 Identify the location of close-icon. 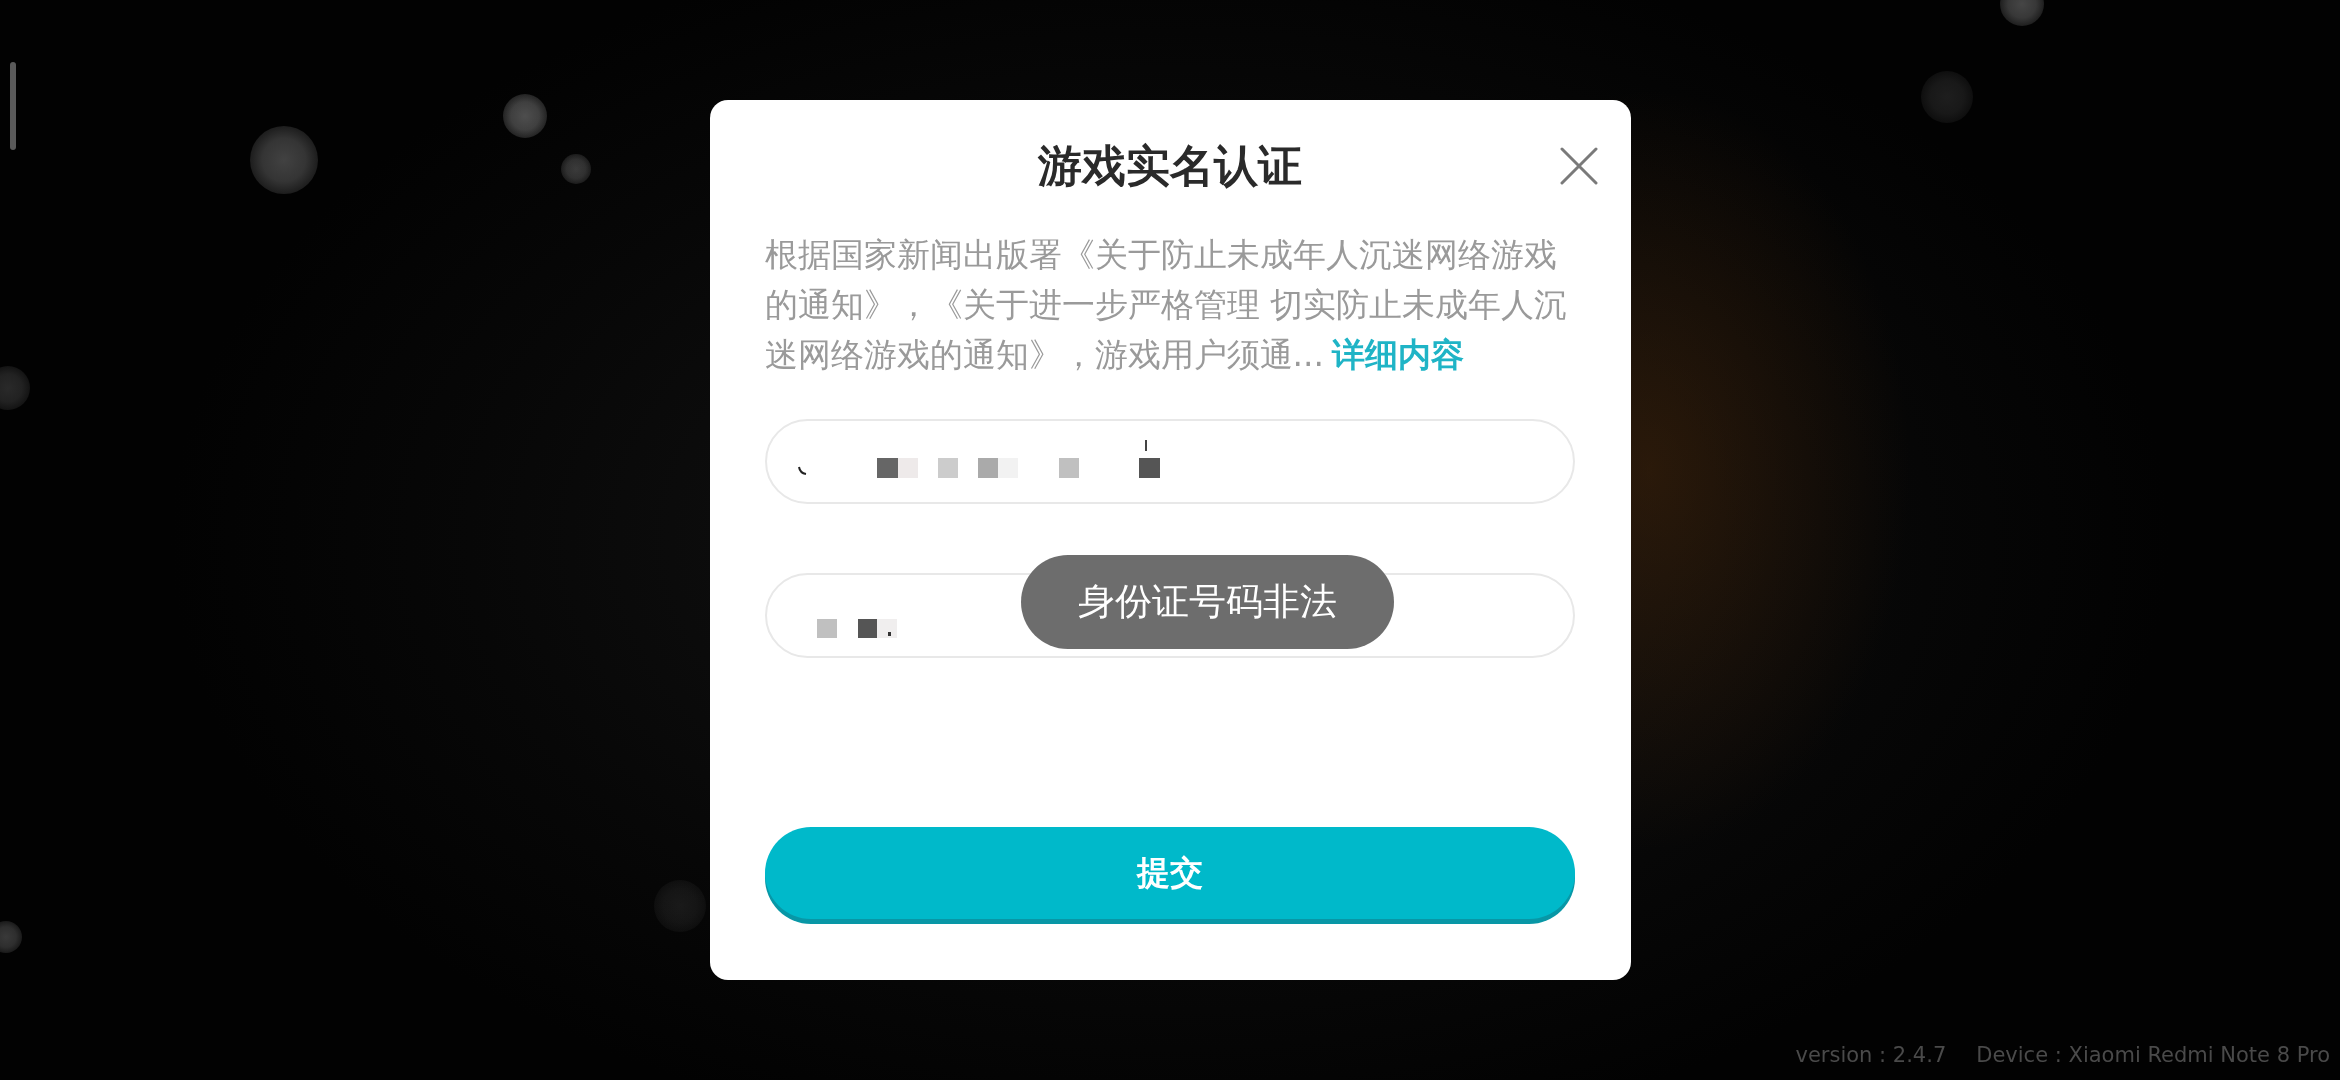
(1578, 166).